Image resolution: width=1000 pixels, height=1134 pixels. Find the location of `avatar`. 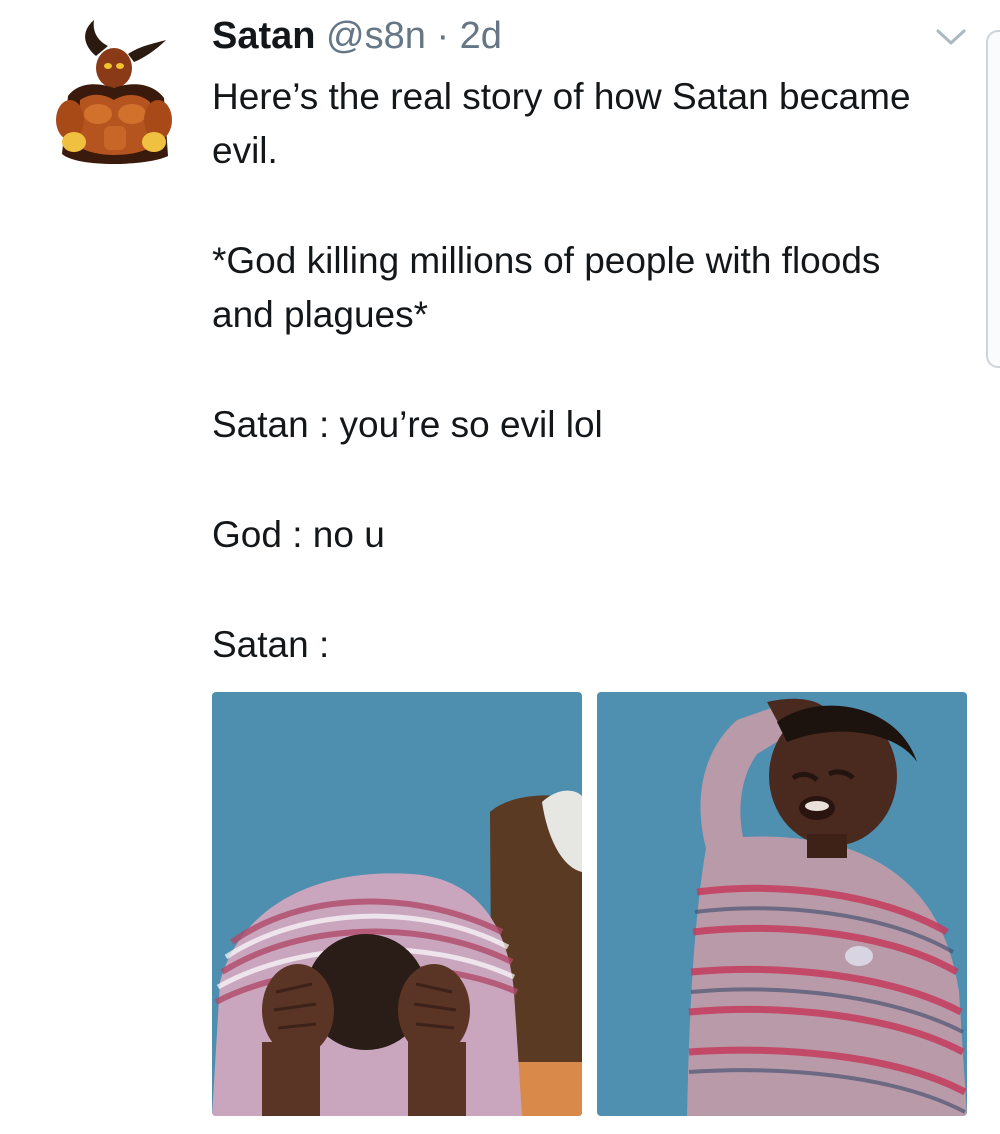

avatar is located at coordinates (110, 94).